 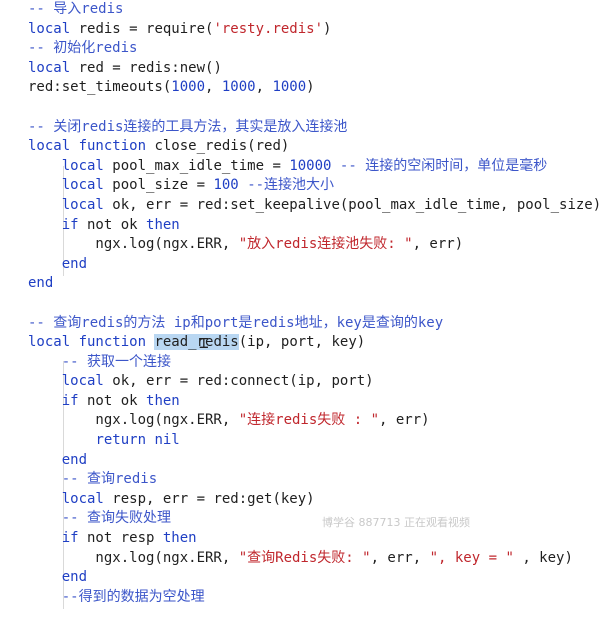 What do you see at coordinates (179, 30) in the screenshot?
I see `code-text: local redis = require('resty.redis')` at bounding box center [179, 30].